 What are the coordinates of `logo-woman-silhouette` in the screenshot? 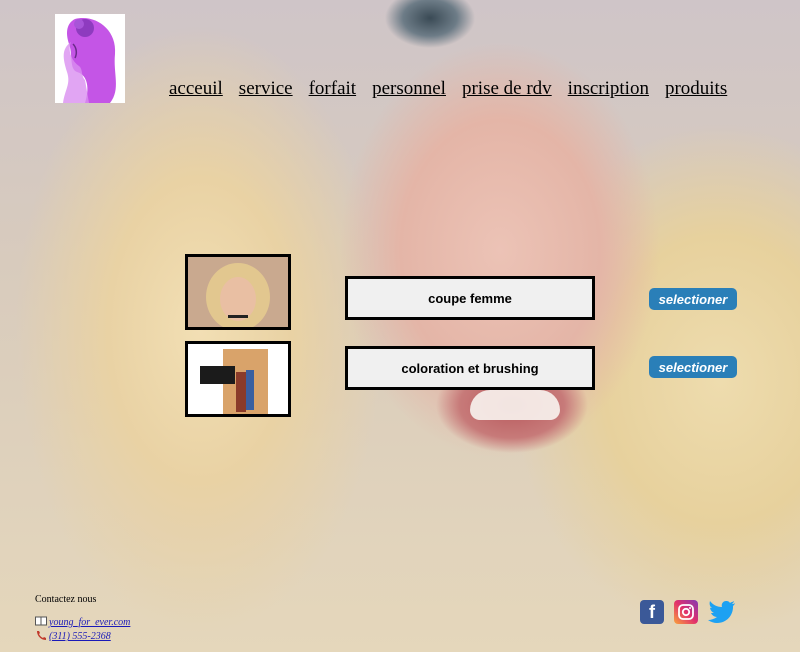 It's located at (89, 60).